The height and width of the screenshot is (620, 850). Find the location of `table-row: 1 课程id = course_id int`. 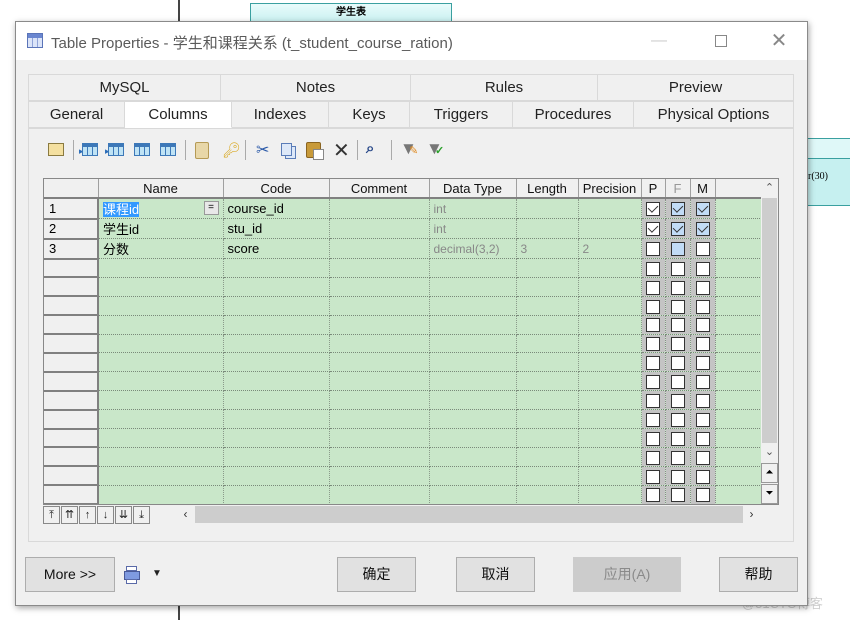

table-row: 1 课程id = course_id int is located at coordinates (404, 209).